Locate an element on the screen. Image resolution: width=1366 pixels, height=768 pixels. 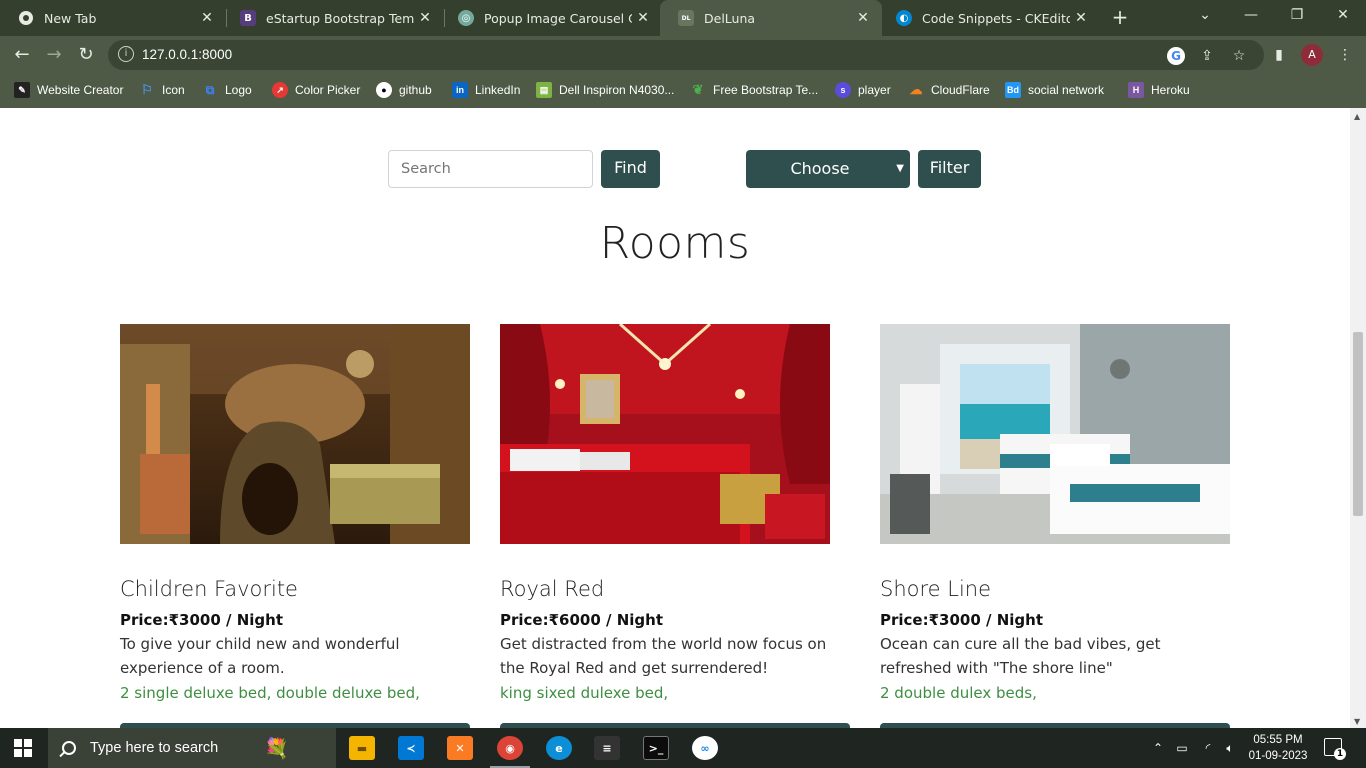
volume-icon: 🔈︎ is located at coordinates (1230, 748).